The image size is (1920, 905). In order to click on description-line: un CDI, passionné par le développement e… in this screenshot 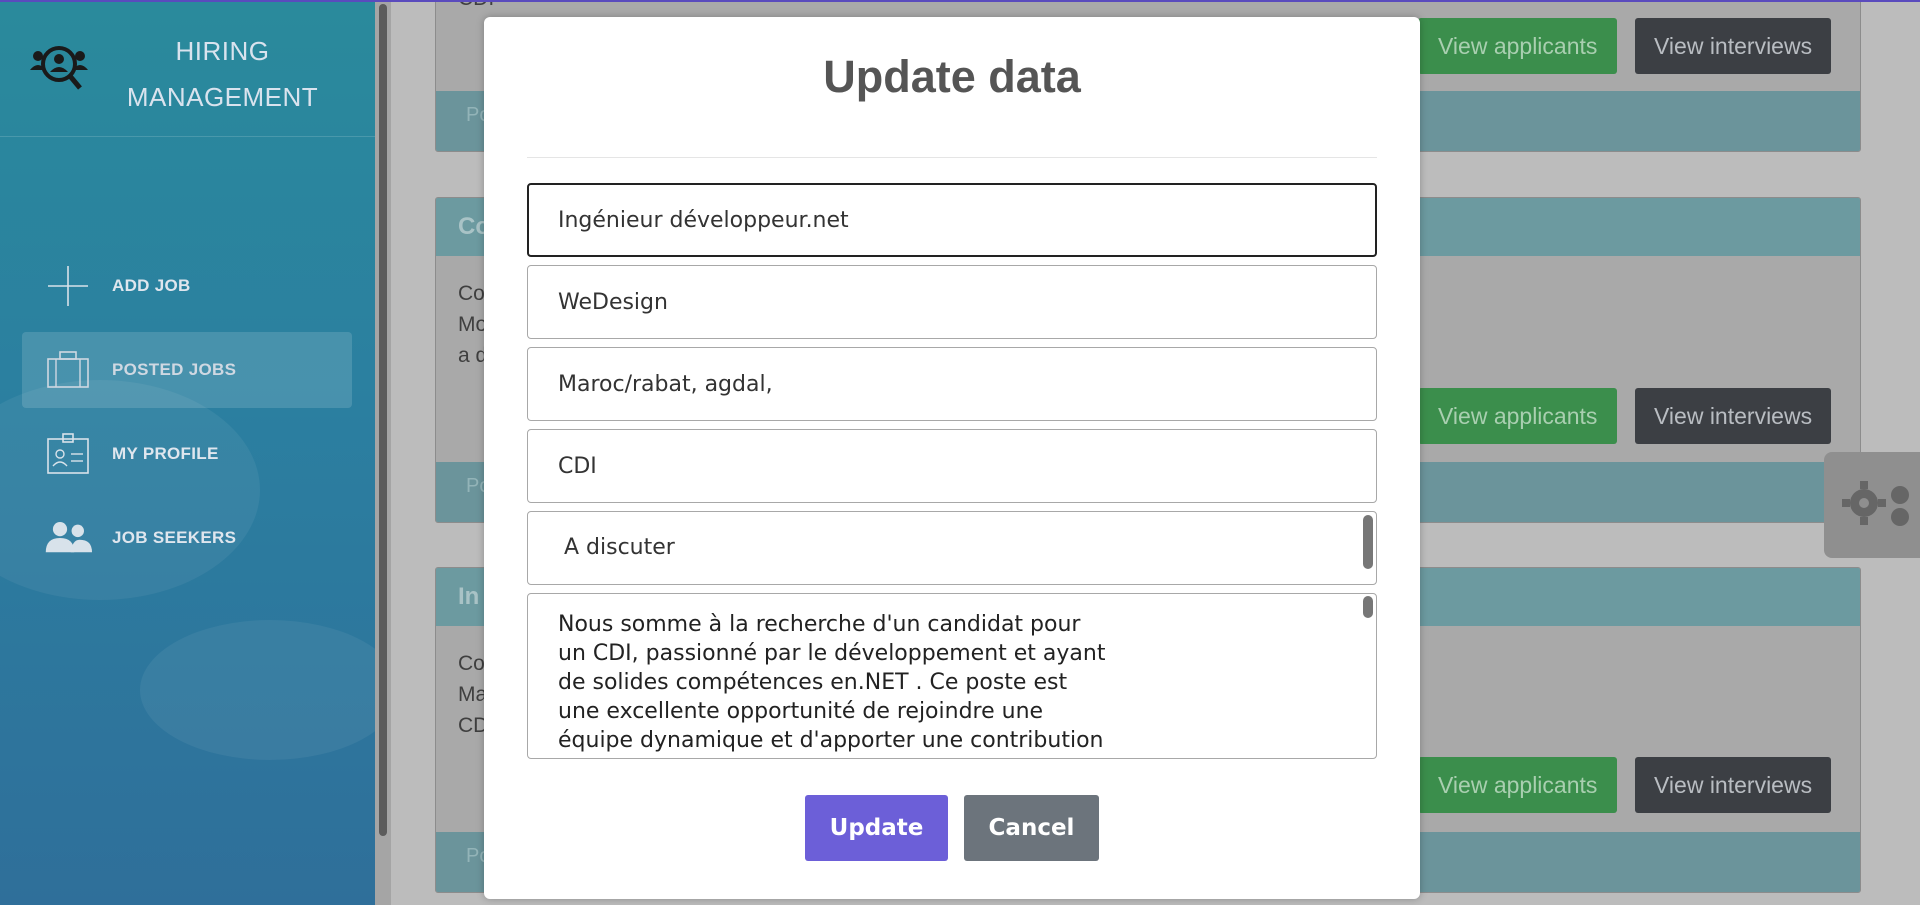, I will do `click(832, 653)`.